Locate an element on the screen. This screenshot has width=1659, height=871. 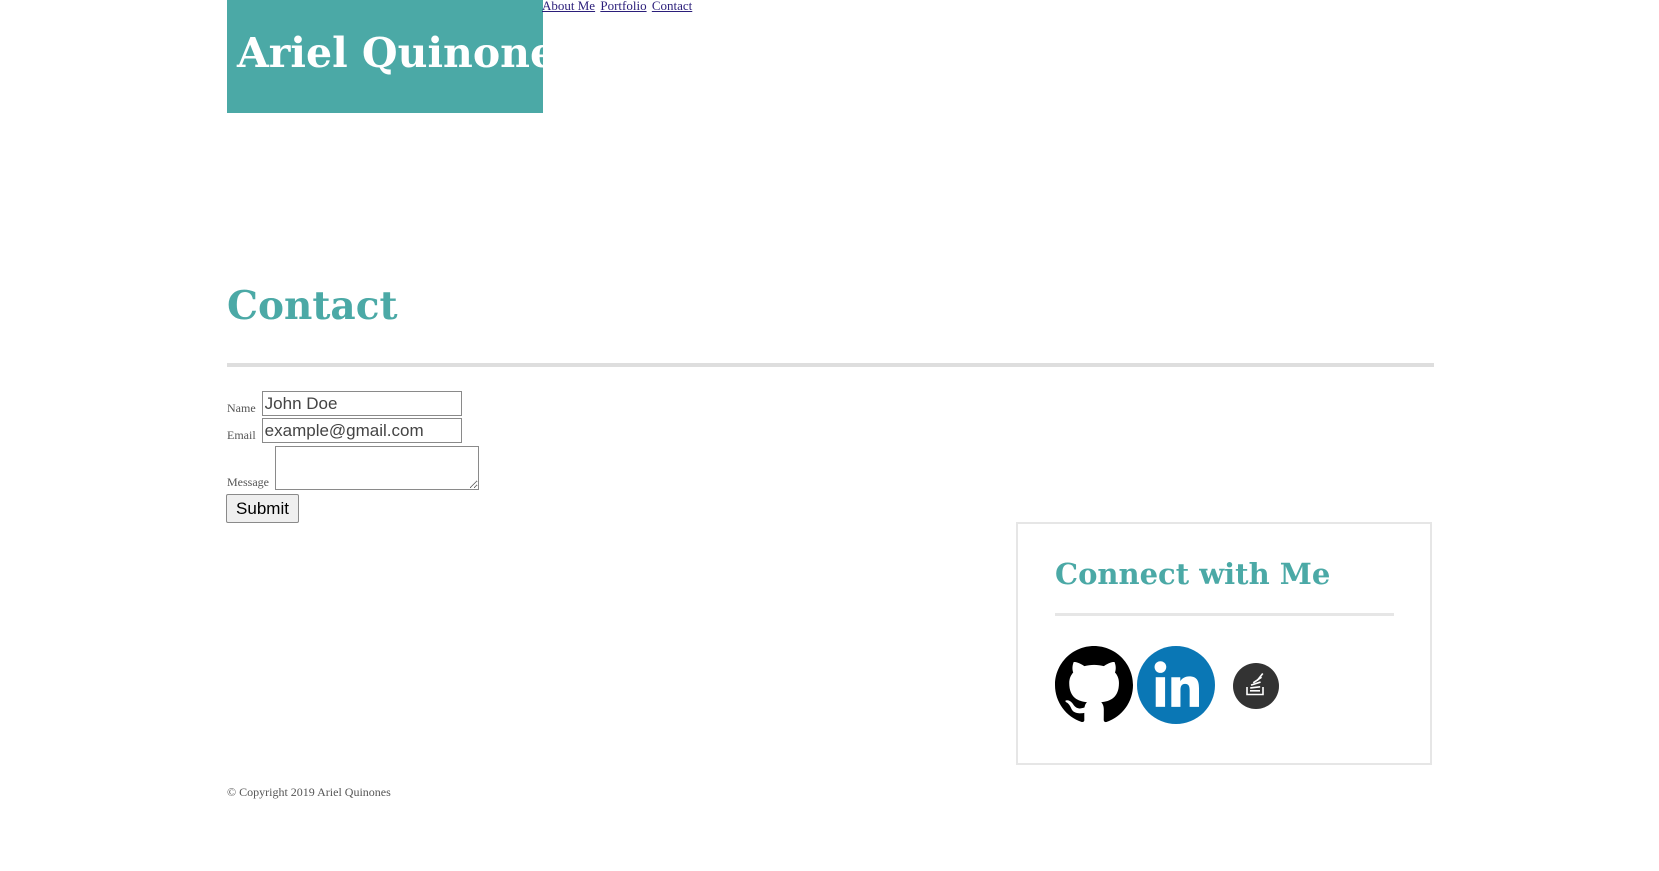
page-title: Contact is located at coordinates (312, 306).